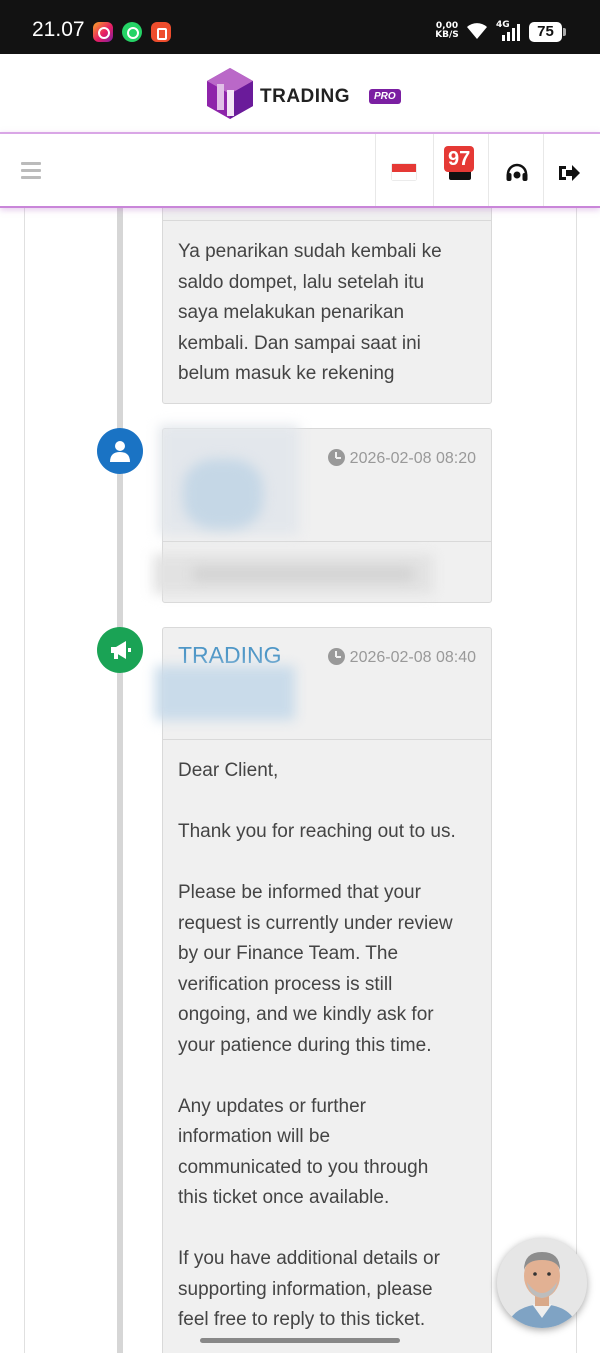 Image resolution: width=600 pixels, height=1353 pixels. I want to click on menu-icon, so click(31, 171).